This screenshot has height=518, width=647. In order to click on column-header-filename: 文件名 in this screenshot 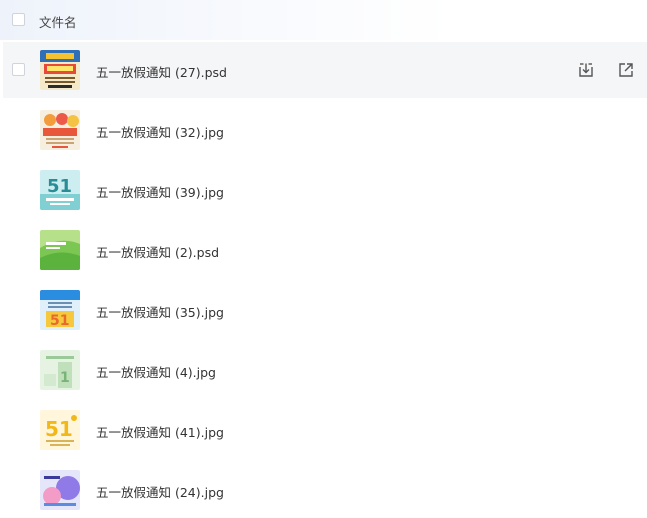, I will do `click(58, 22)`.